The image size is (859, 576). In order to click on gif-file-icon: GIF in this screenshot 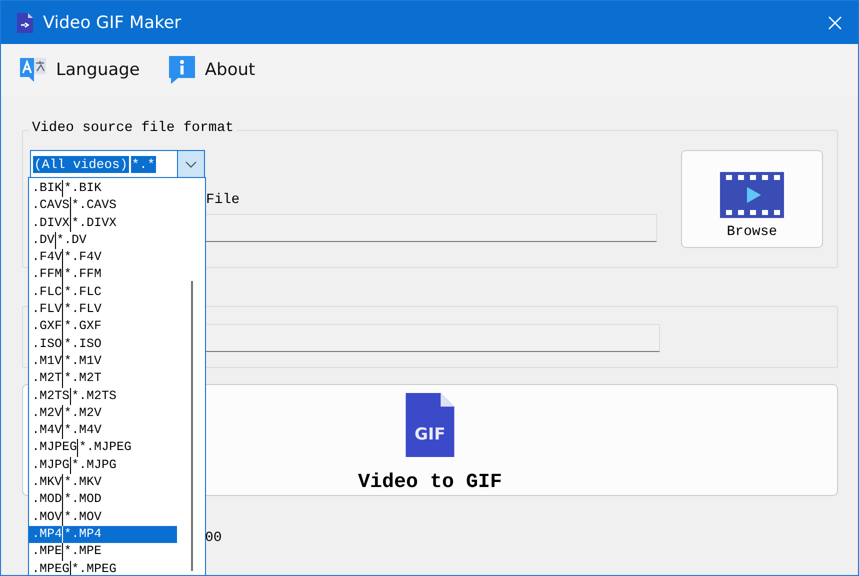, I will do `click(430, 425)`.